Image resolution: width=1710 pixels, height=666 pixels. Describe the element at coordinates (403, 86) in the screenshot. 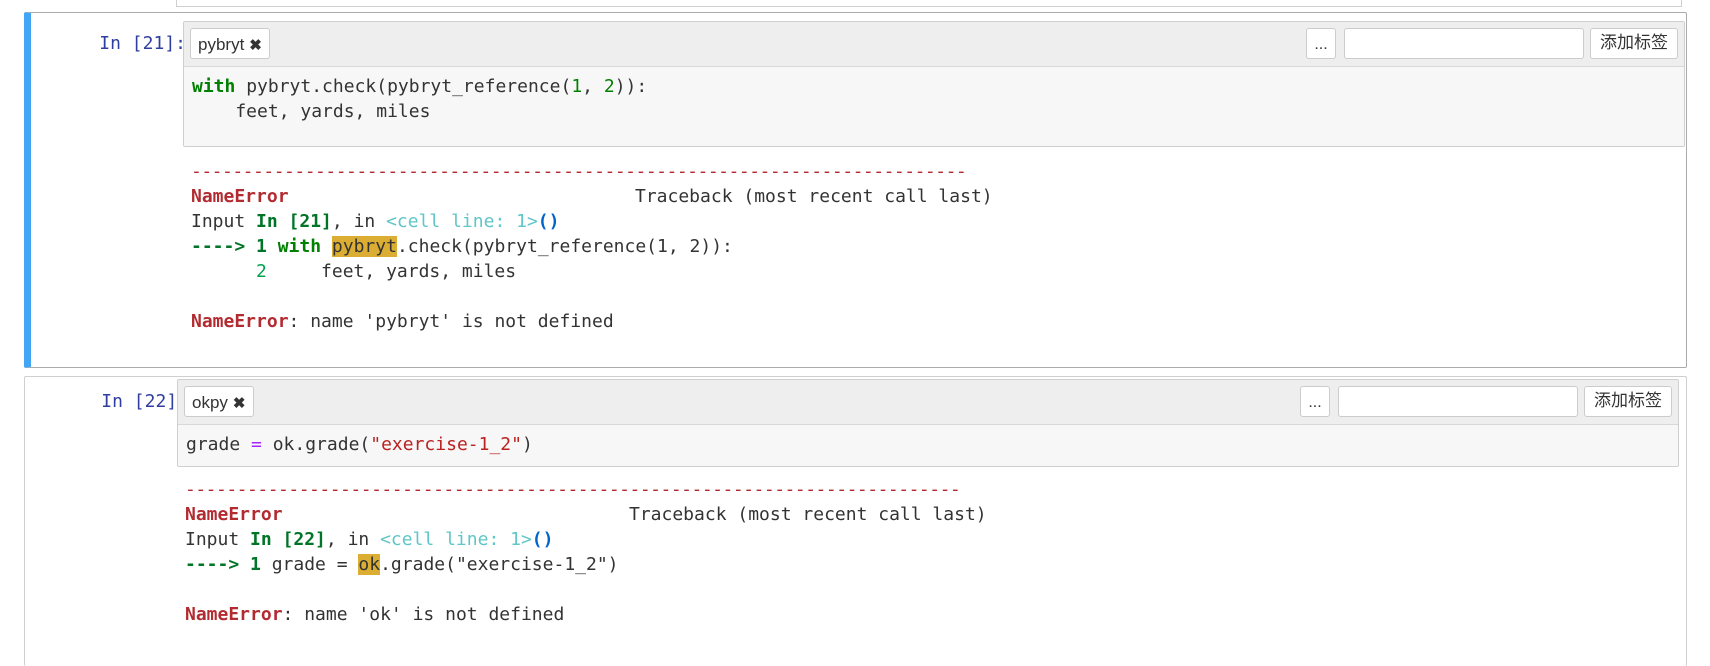

I see `code-token: pybryt.check(pybryt_reference(` at that location.